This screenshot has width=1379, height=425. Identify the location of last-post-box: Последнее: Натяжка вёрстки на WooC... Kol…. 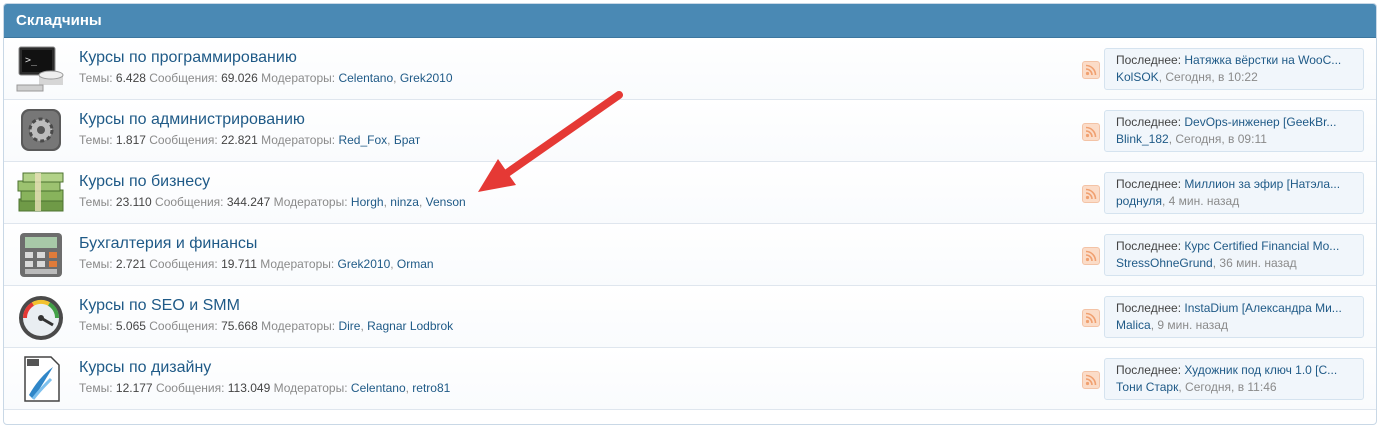
(1234, 69).